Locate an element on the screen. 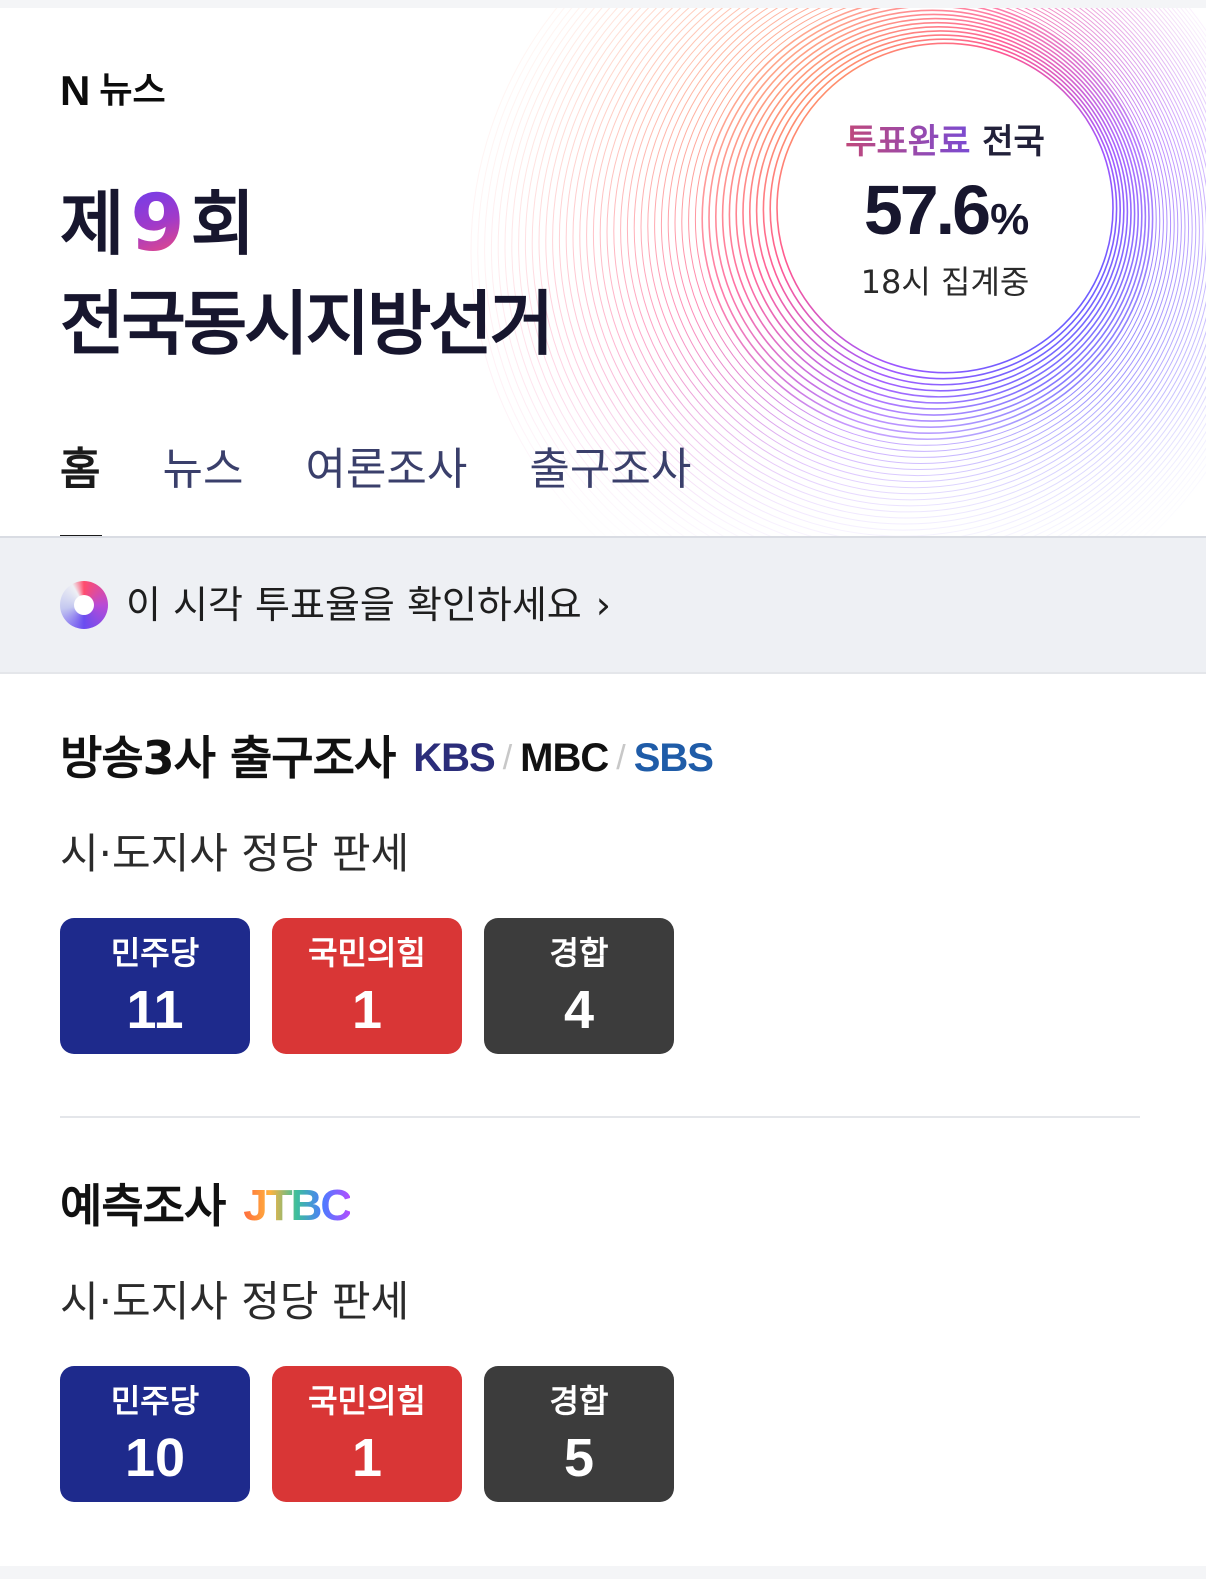  forecast-poll-header: 예측조사 JTBC is located at coordinates (605, 1206).